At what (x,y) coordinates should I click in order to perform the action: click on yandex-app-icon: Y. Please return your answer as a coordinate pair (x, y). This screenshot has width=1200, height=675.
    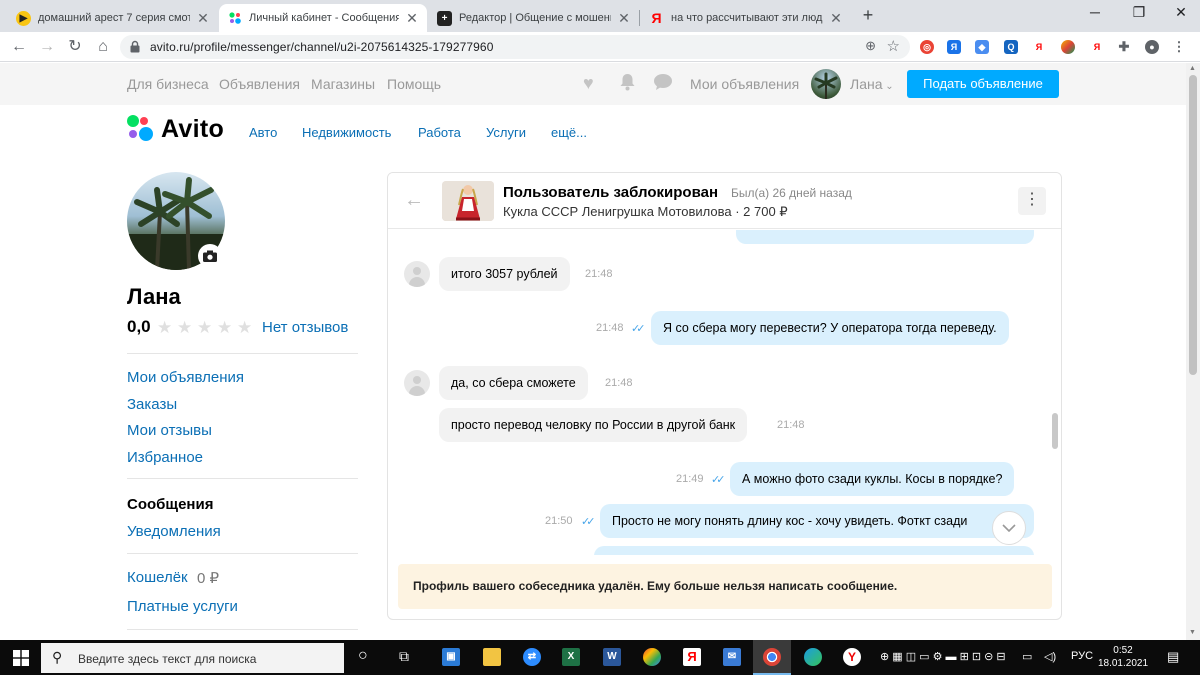
    Looking at the image, I should click on (852, 657).